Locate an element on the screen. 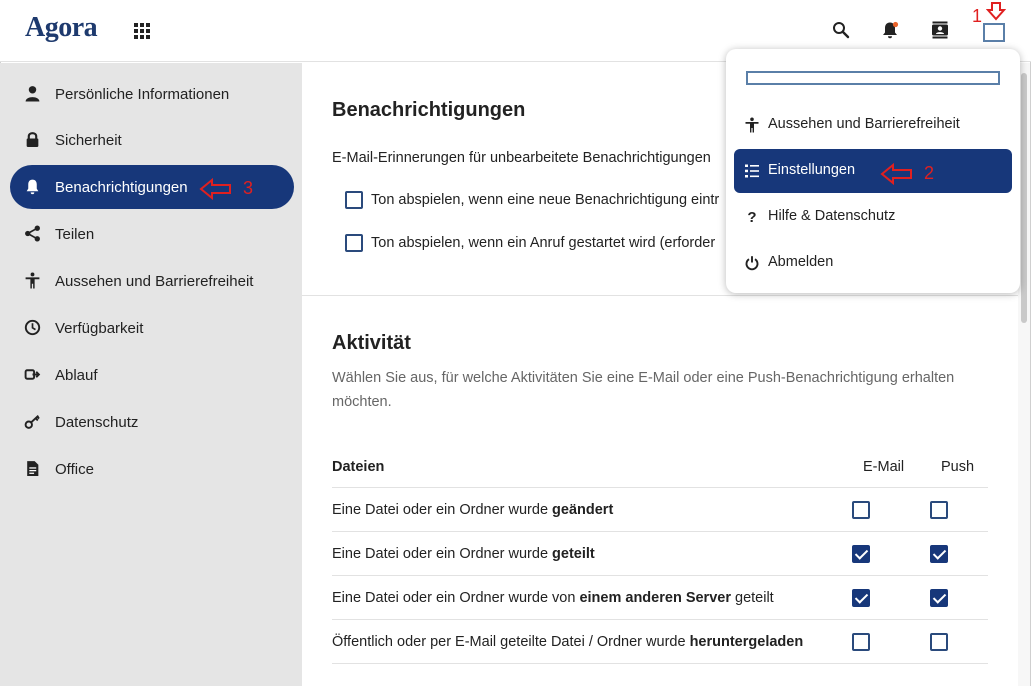  annotation-marker-2: 2 is located at coordinates (907, 174).